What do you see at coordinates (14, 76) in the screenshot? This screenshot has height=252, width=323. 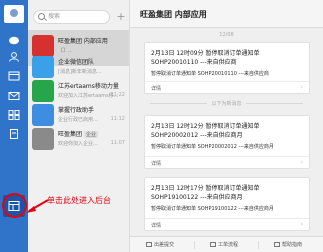 I see `calendar-icon` at bounding box center [14, 76].